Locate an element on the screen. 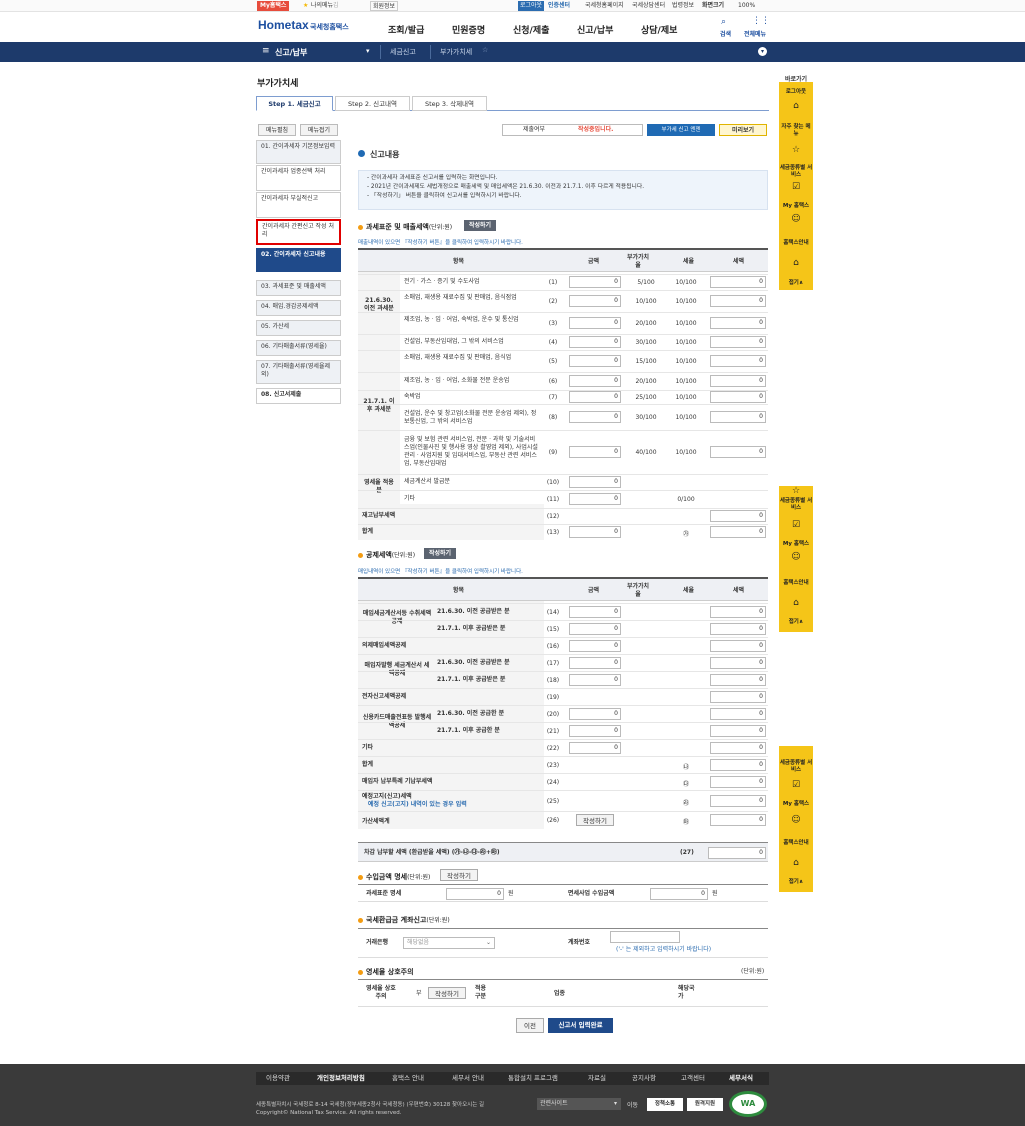 The height and width of the screenshot is (1126, 1025). gnb-filing: 신고/납부 is located at coordinates (595, 29).